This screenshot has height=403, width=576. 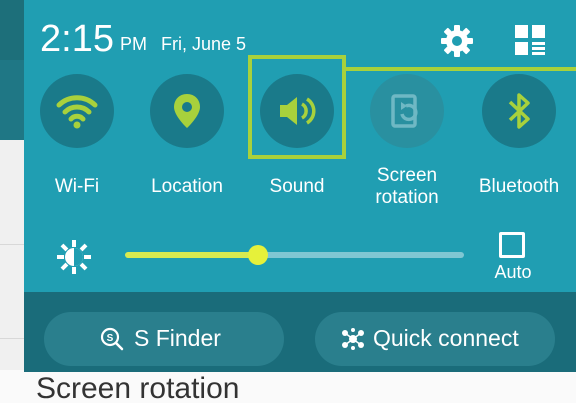 What do you see at coordinates (192, 255) in the screenshot?
I see `brightness-slider-filled` at bounding box center [192, 255].